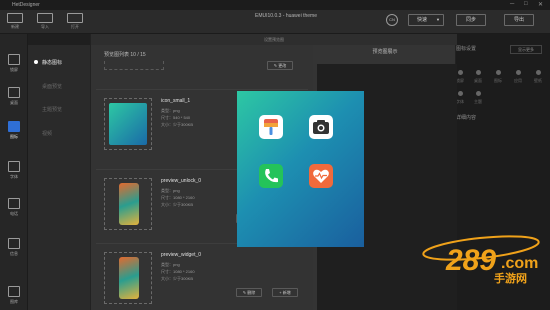 The height and width of the screenshot is (310, 550). Describe the element at coordinates (14, 59) in the screenshot. I see `lock-screen-icon` at that location.